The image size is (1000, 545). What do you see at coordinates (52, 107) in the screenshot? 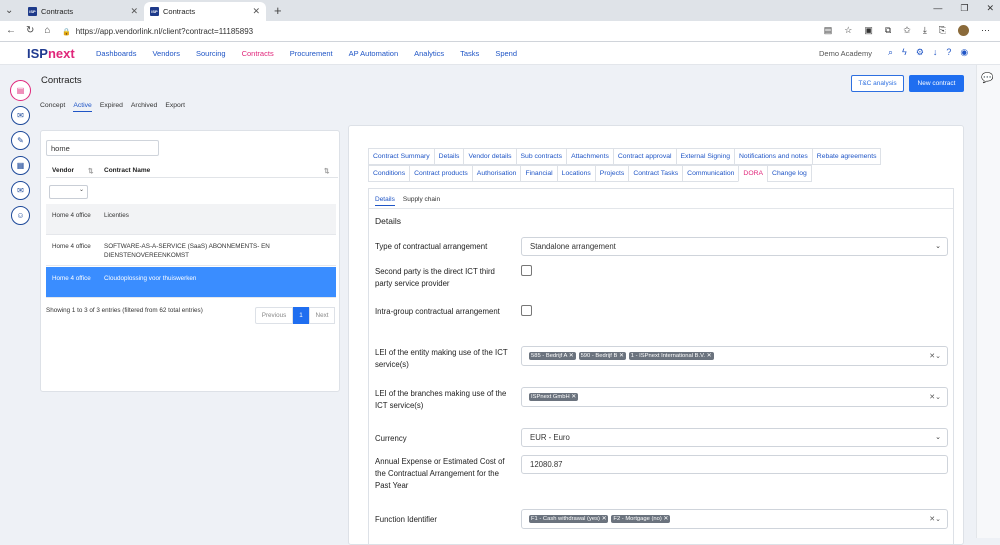
I see `tab-concept: Concept` at bounding box center [52, 107].